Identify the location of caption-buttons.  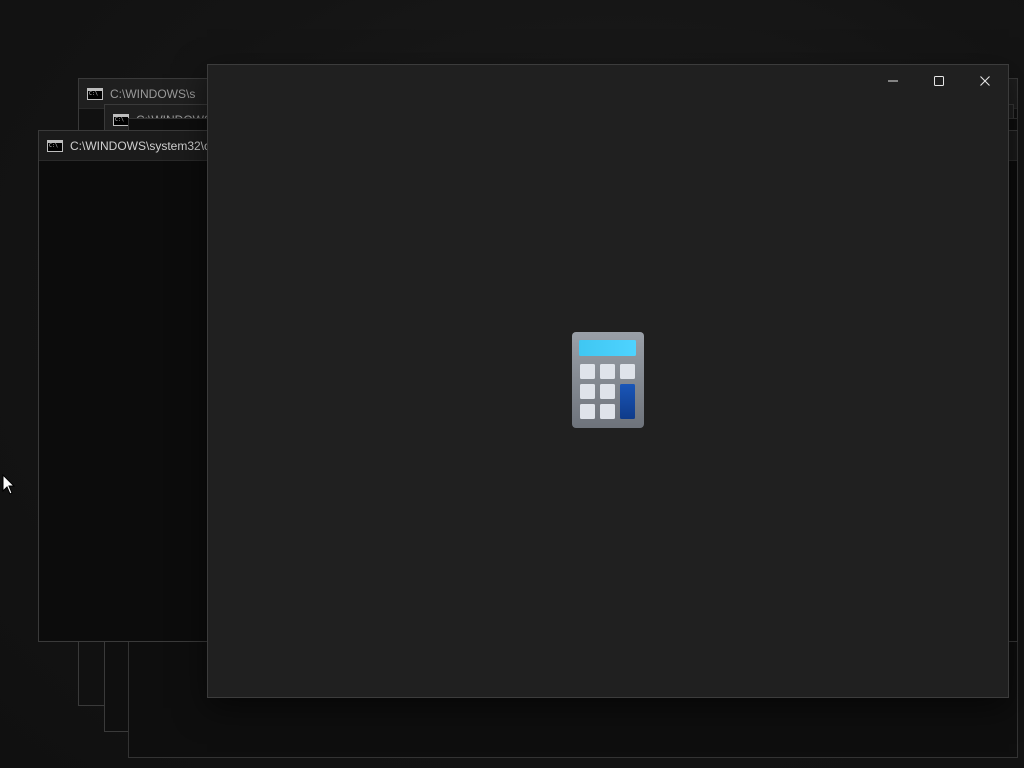
(939, 81).